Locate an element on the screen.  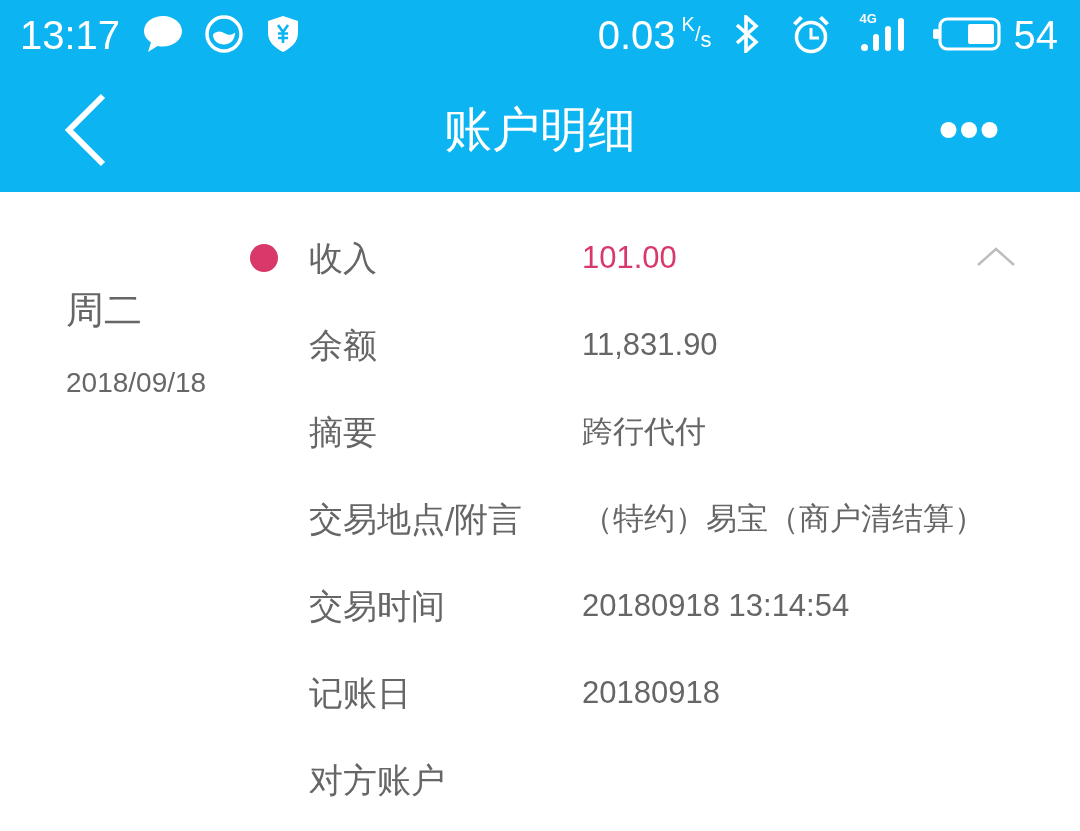
page-title: 账户明细 is located at coordinates (540, 130).